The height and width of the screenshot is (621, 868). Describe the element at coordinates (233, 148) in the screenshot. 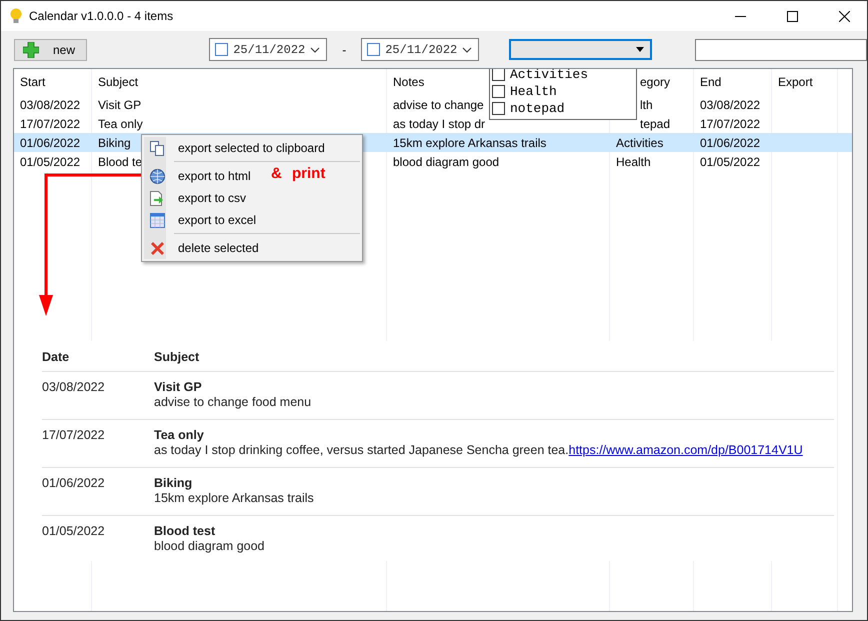

I see `menu-item: export selected to clipboard` at that location.